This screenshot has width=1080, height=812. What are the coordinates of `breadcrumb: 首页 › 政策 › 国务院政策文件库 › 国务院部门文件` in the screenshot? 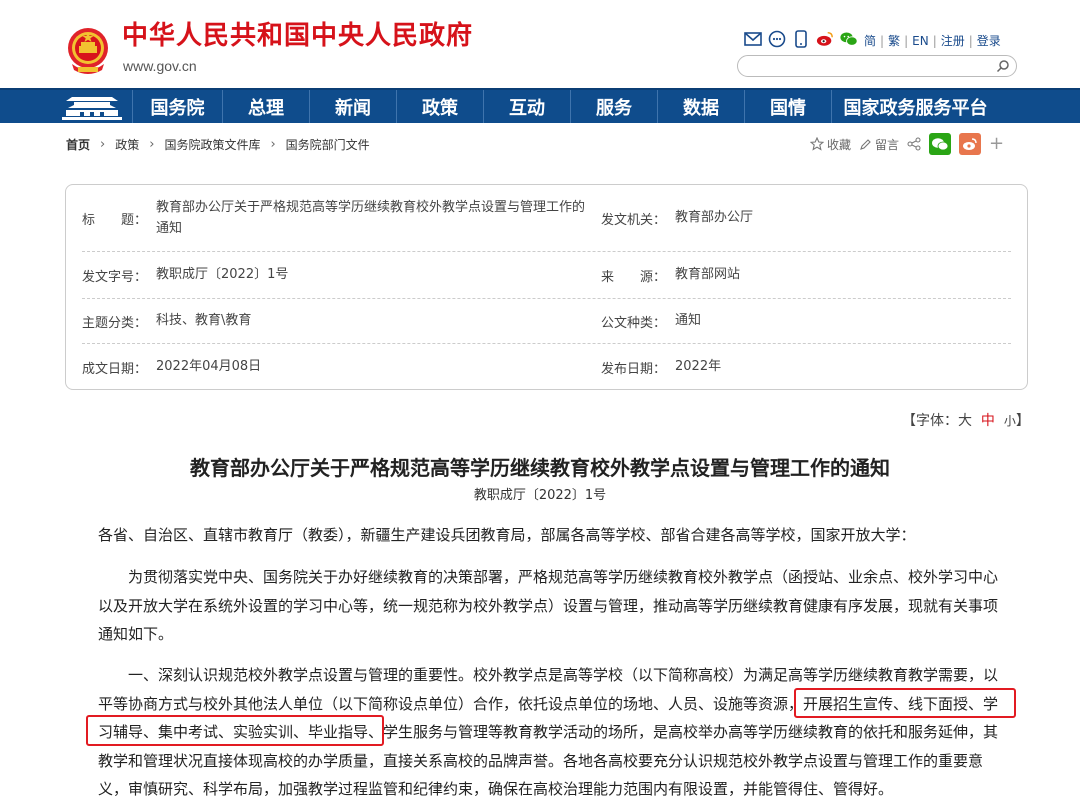 It's located at (218, 144).